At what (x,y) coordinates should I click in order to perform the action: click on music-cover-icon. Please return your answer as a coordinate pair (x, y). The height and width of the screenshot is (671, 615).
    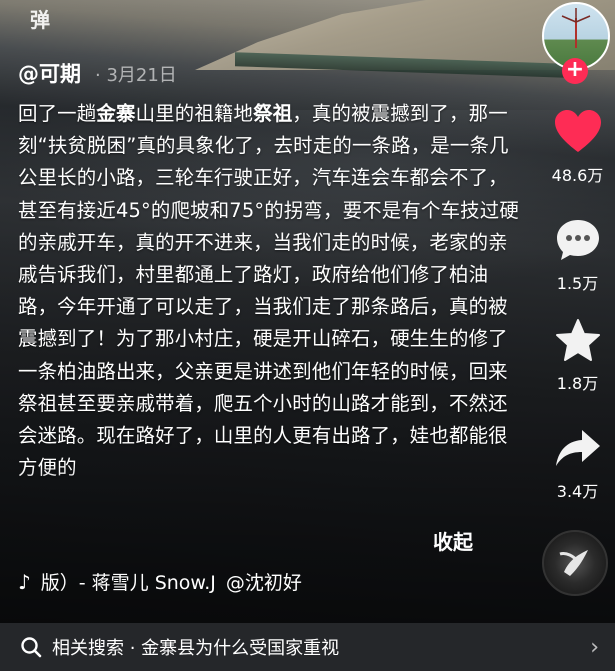
    Looking at the image, I should click on (573, 563).